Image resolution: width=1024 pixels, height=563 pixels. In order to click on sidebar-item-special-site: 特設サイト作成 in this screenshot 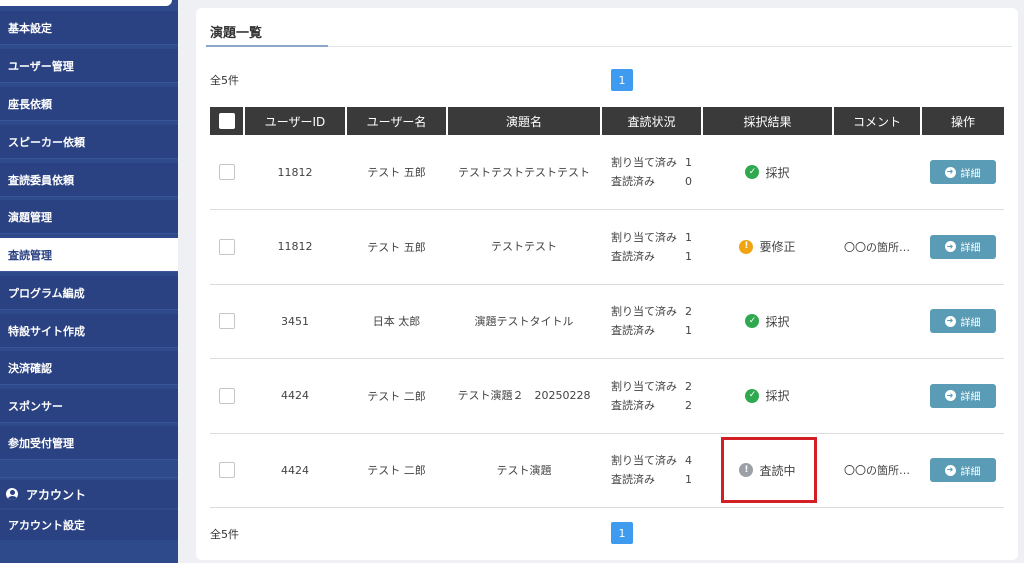, I will do `click(89, 331)`.